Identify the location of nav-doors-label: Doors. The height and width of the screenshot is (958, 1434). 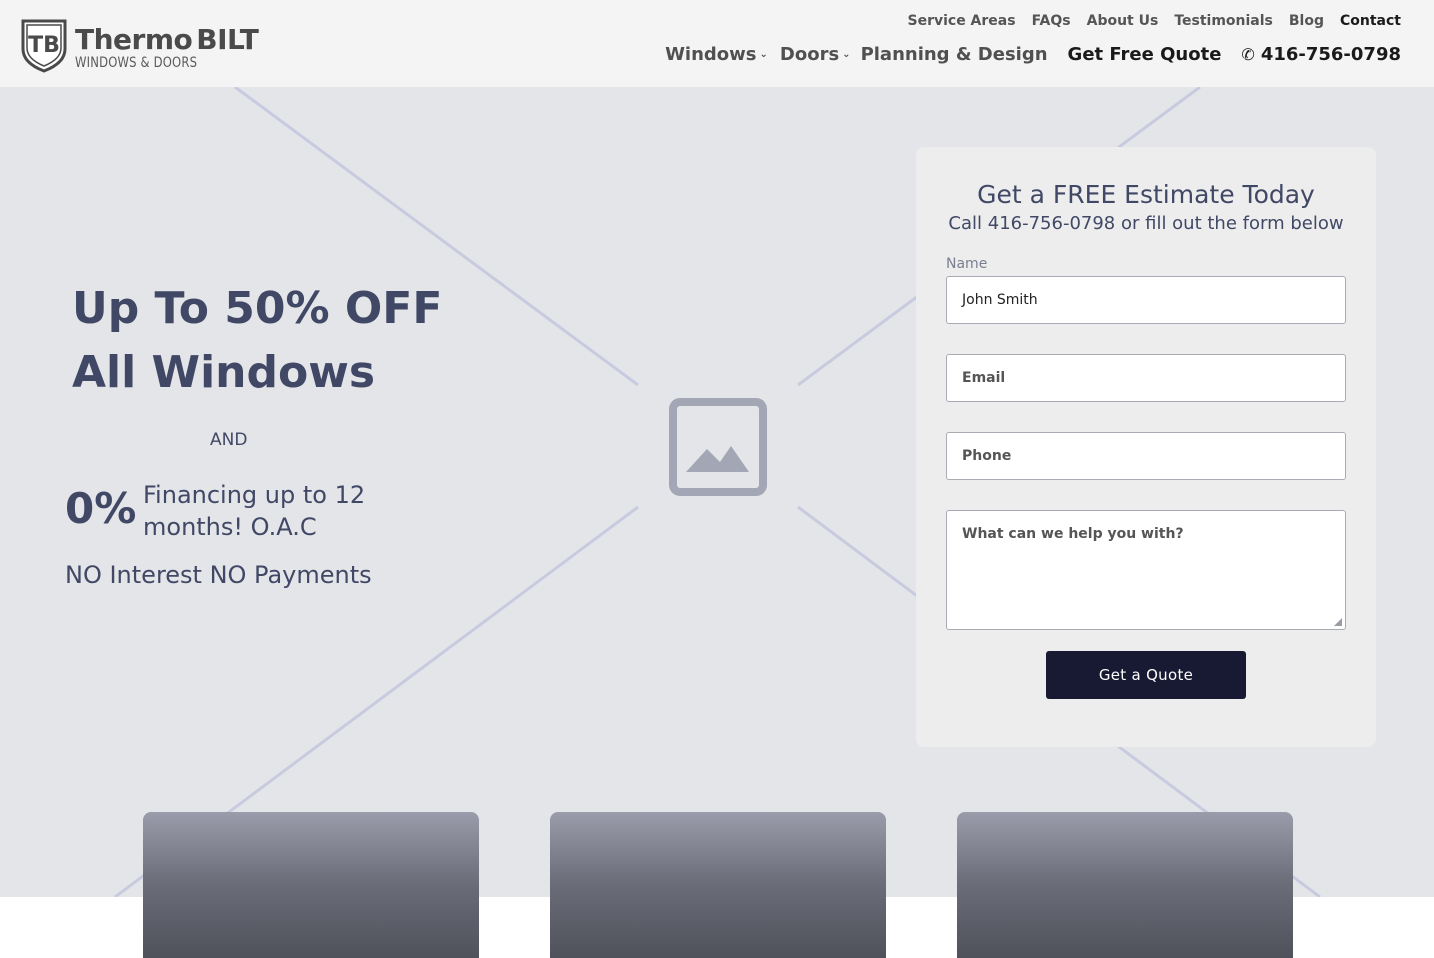
(809, 54).